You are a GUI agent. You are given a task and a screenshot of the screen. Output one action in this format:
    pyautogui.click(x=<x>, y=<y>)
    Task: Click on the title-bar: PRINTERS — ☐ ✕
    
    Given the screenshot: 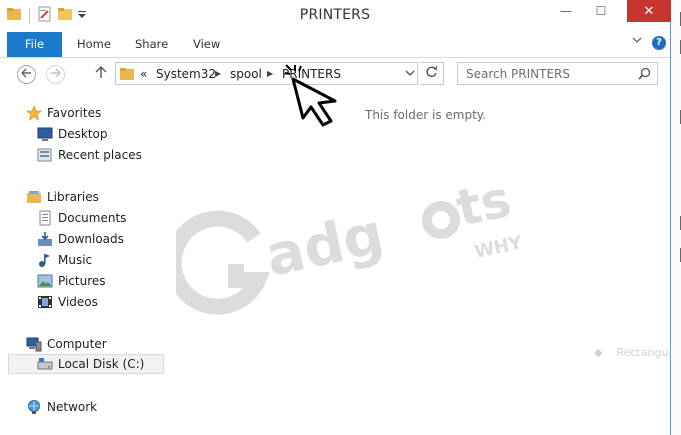 What is the action you would take?
    pyautogui.click(x=335, y=16)
    